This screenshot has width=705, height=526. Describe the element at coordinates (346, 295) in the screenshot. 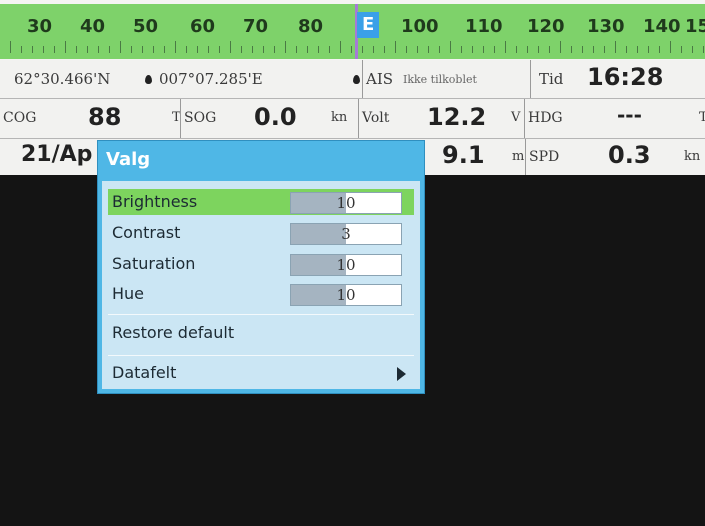

I see `hue-slider: 10` at that location.